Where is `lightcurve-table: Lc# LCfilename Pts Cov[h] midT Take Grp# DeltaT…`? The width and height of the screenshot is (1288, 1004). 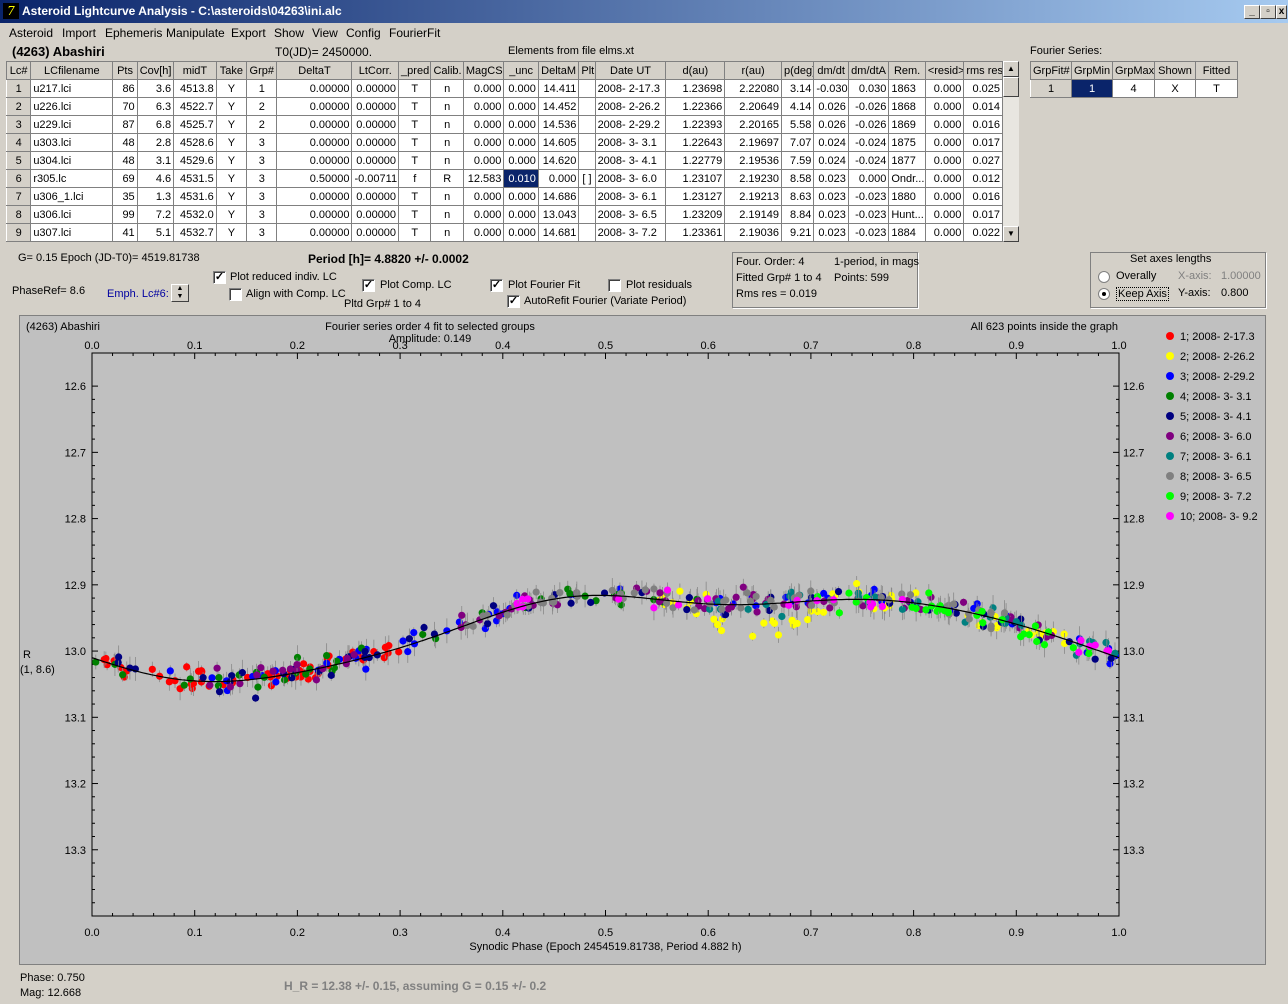 lightcurve-table: Lc# LCfilename Pts Cov[h] midT Take Grp# DeltaT… is located at coordinates (504, 151).